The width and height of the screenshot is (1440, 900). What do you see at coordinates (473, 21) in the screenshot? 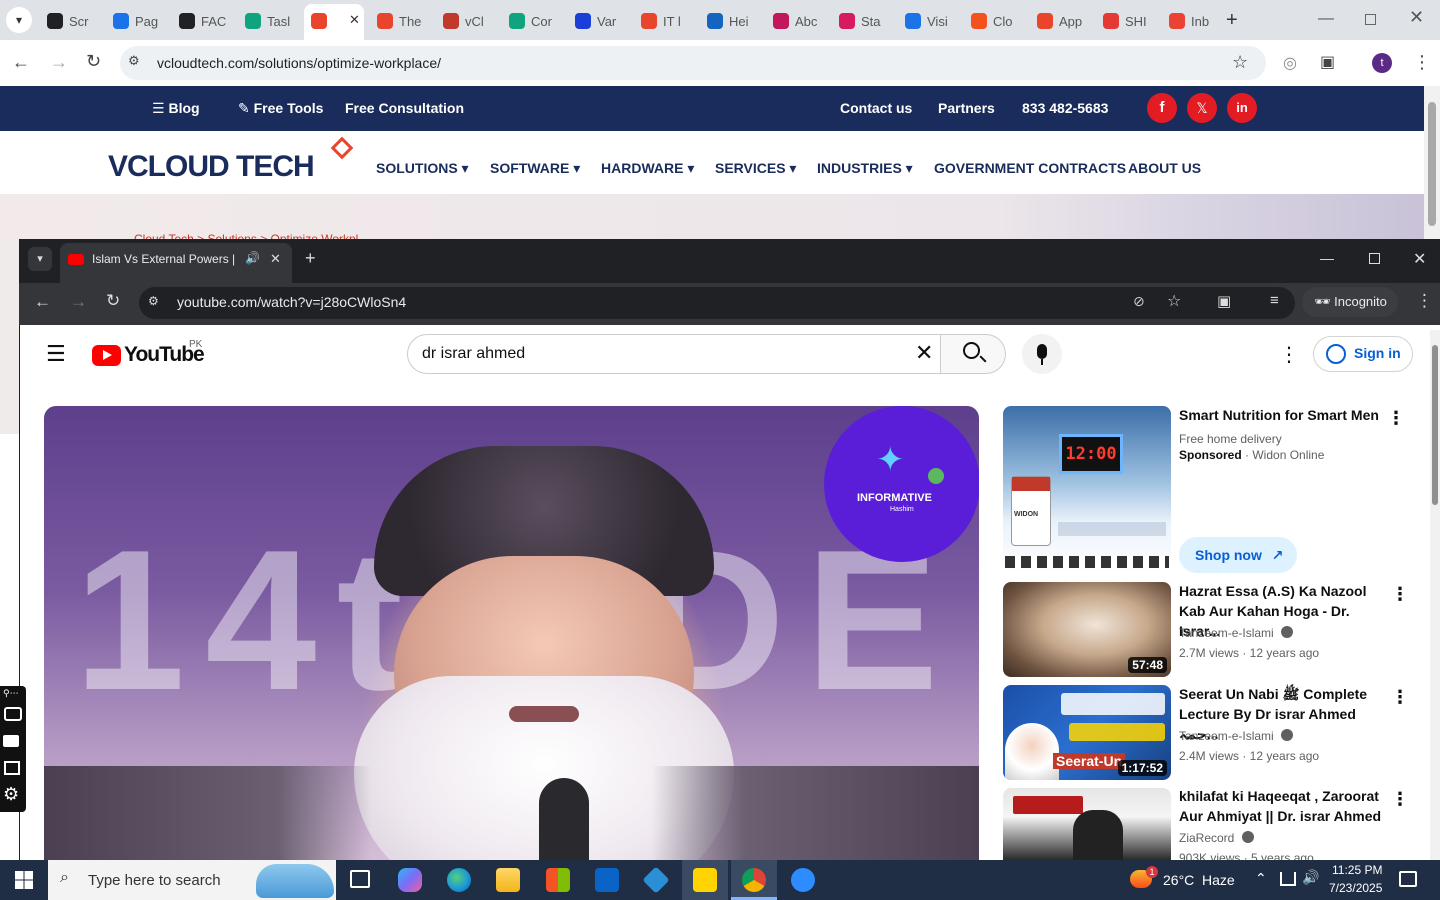
I see `background-tab-7: vCl` at bounding box center [473, 21].